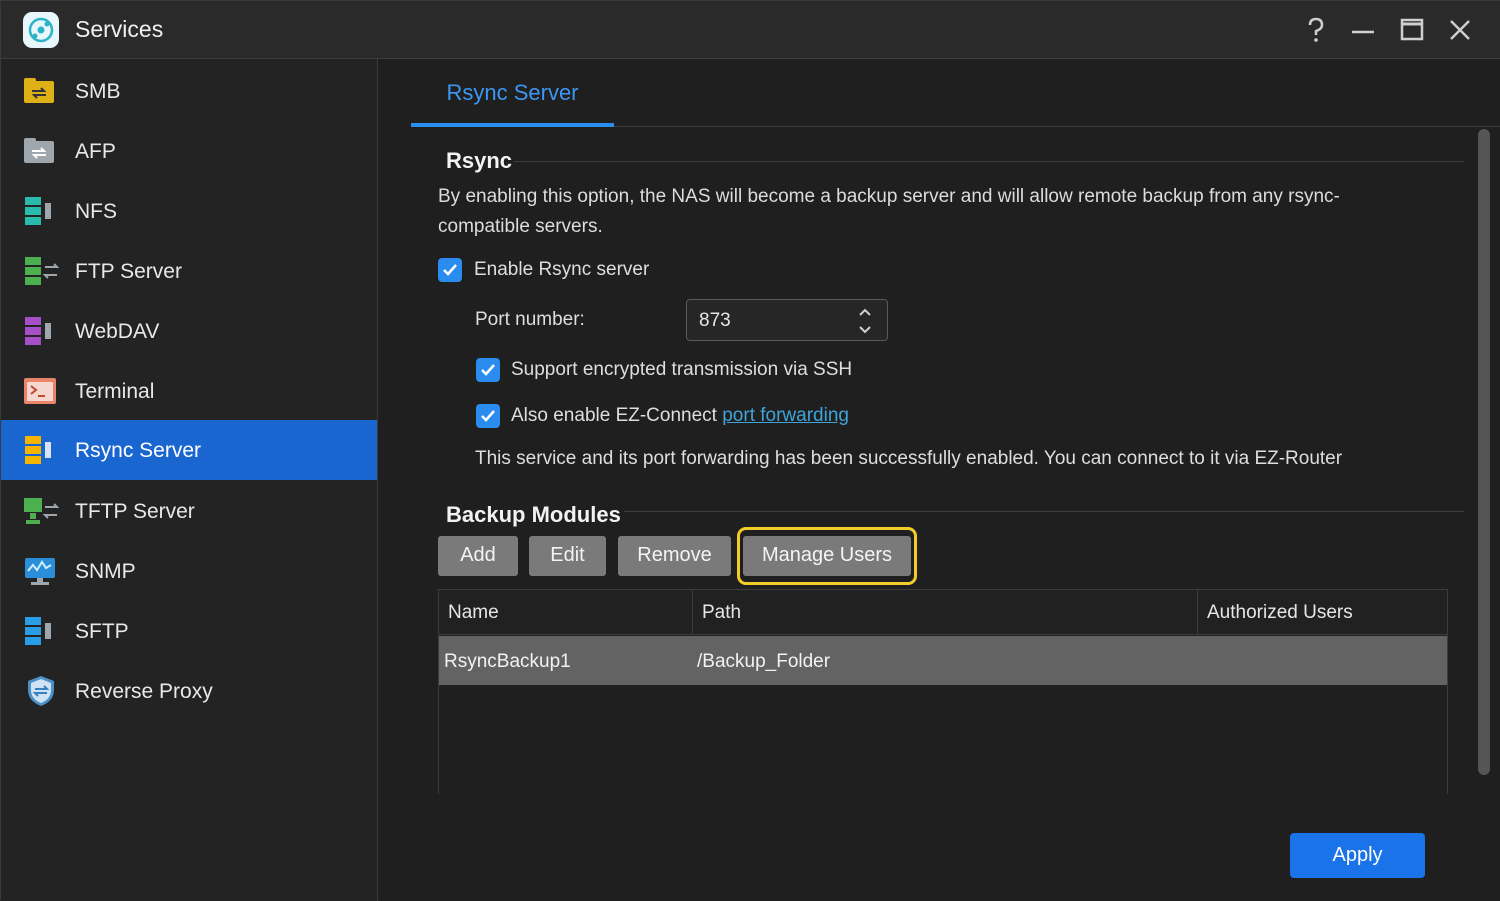  What do you see at coordinates (567, 556) in the screenshot?
I see `edit-button: Edit` at bounding box center [567, 556].